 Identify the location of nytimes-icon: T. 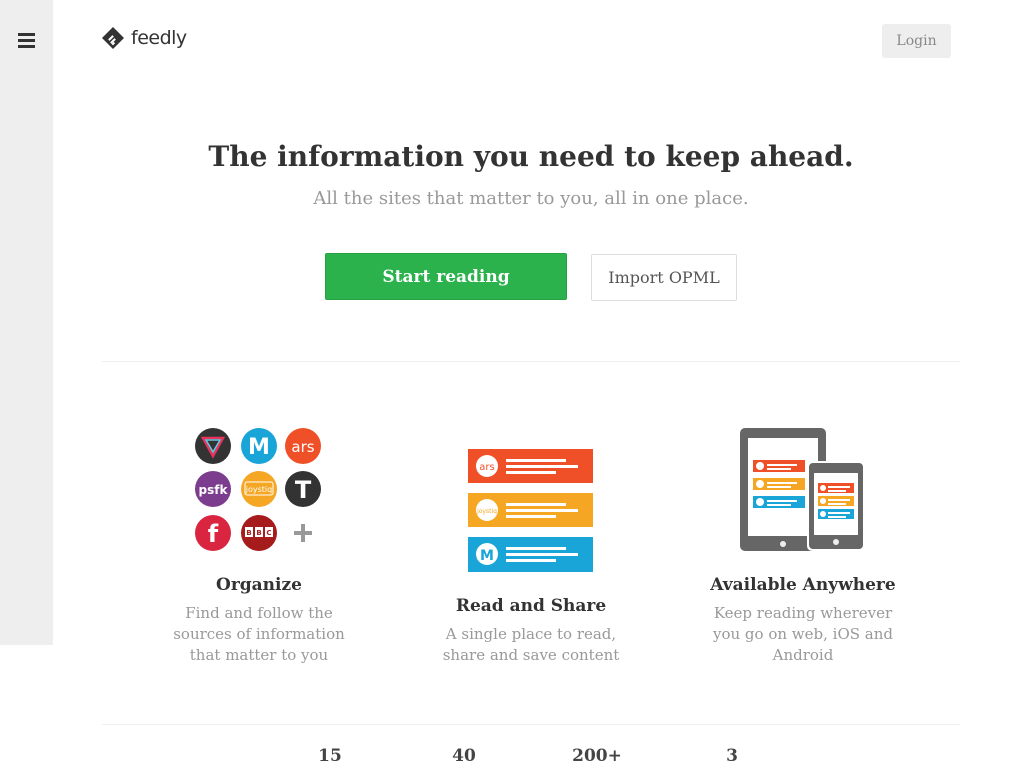
(303, 489).